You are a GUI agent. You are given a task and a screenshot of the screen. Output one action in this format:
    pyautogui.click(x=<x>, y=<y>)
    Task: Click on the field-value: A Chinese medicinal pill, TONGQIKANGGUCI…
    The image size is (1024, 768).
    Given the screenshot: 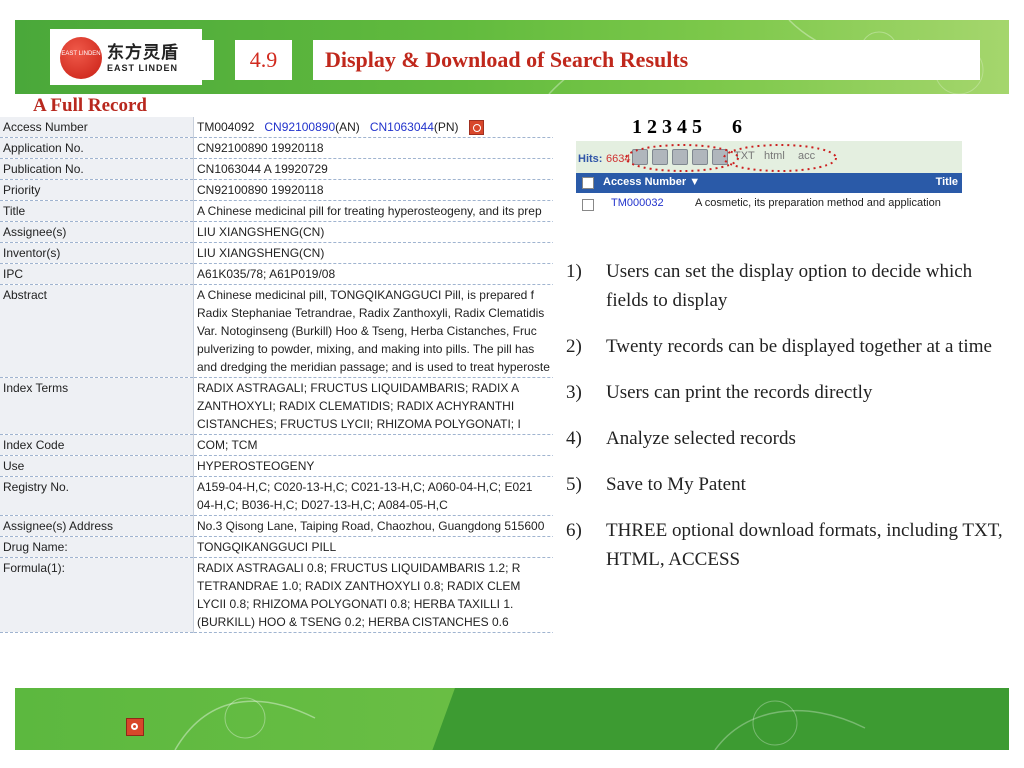 What is the action you would take?
    pyautogui.click(x=373, y=331)
    